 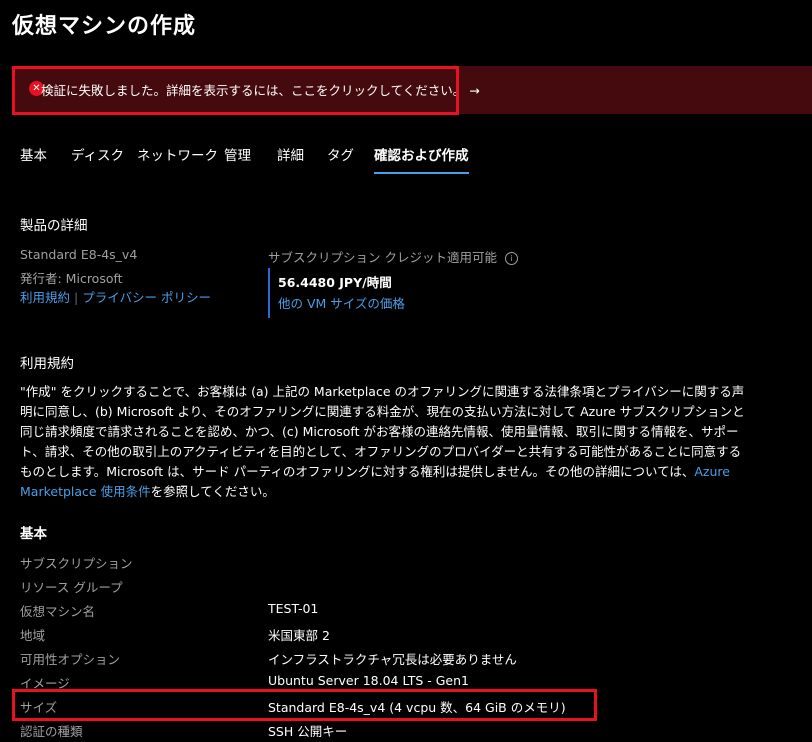 I want to click on page-title: 仮想マシンの作成, so click(x=104, y=26).